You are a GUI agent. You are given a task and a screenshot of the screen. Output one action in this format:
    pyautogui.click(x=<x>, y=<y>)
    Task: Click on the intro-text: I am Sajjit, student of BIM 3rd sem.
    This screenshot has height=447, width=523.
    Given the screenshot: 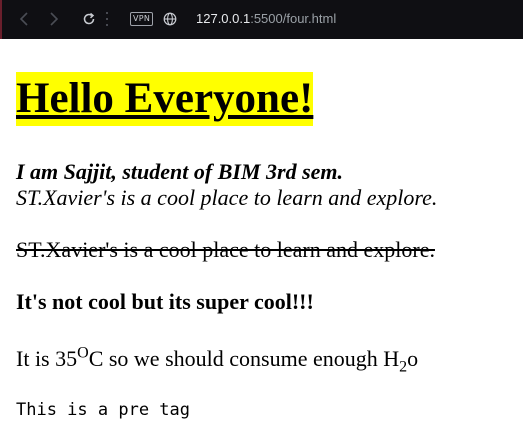 What is the action you would take?
    pyautogui.click(x=180, y=171)
    